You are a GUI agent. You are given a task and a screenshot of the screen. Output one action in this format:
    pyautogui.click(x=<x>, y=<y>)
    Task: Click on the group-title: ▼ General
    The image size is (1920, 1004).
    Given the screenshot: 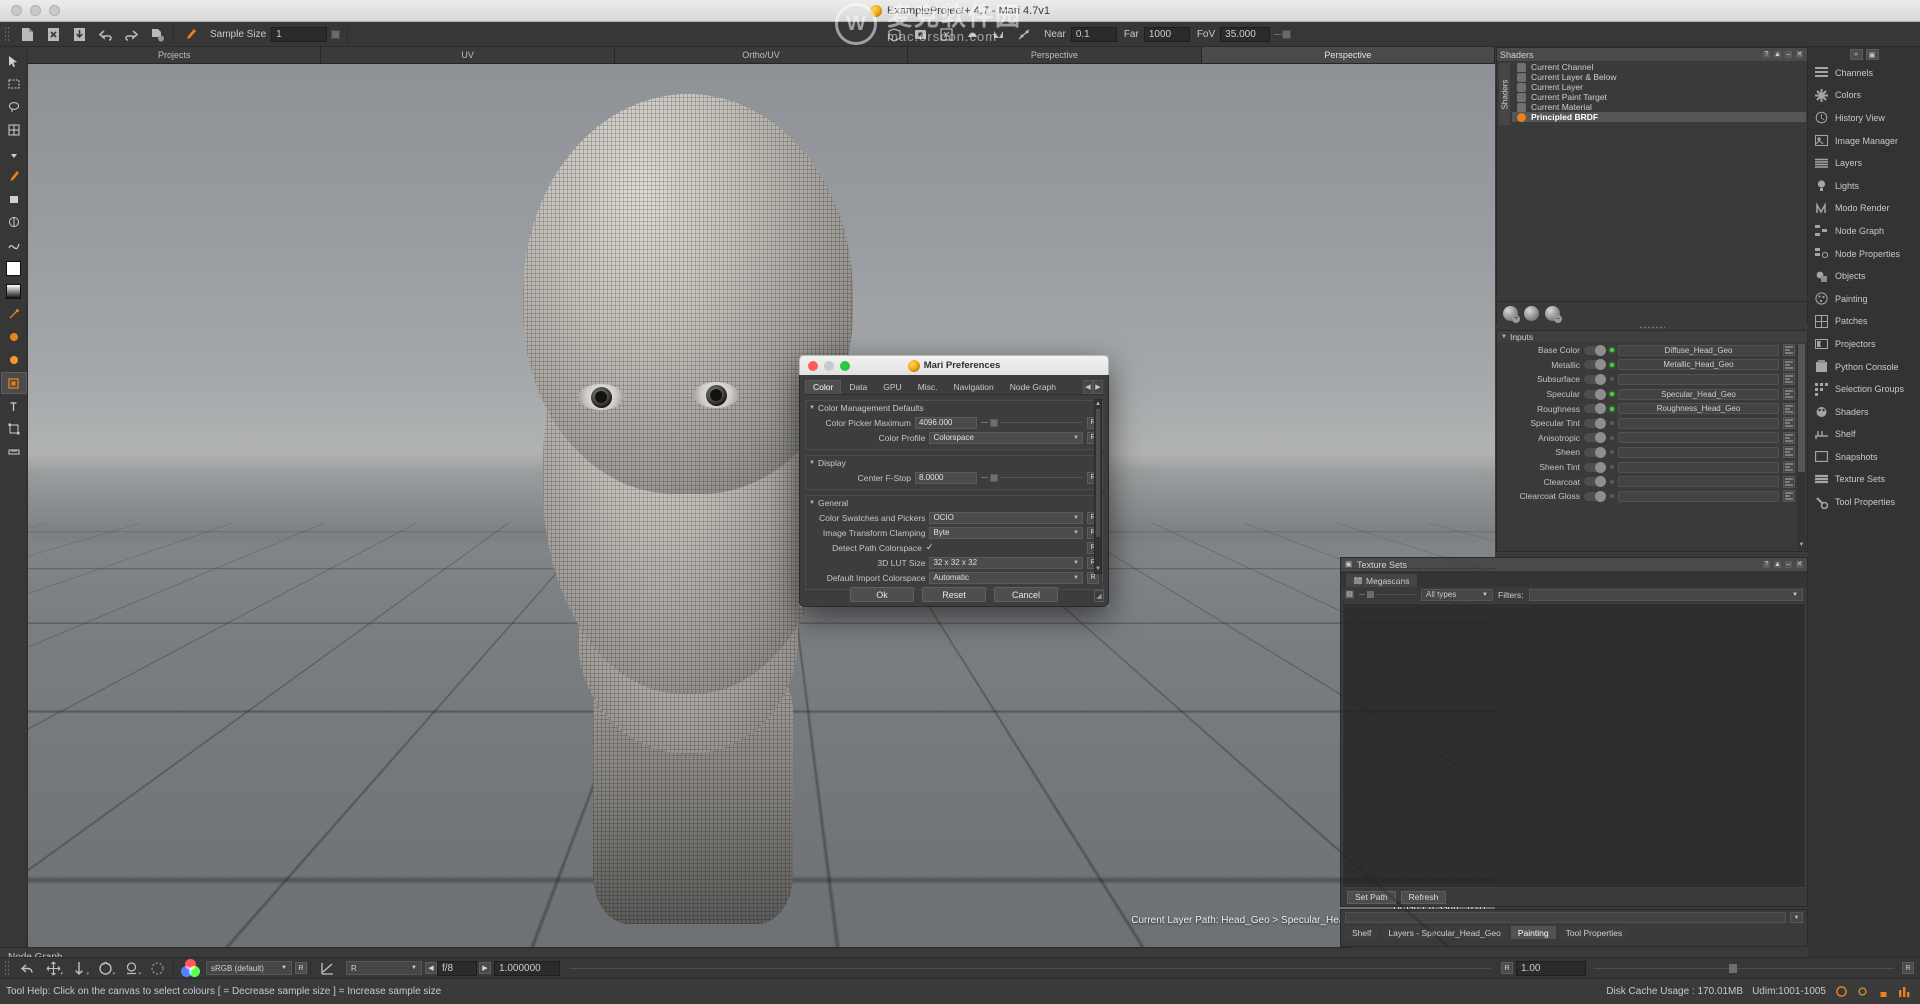 What is the action you would take?
    pyautogui.click(x=954, y=503)
    